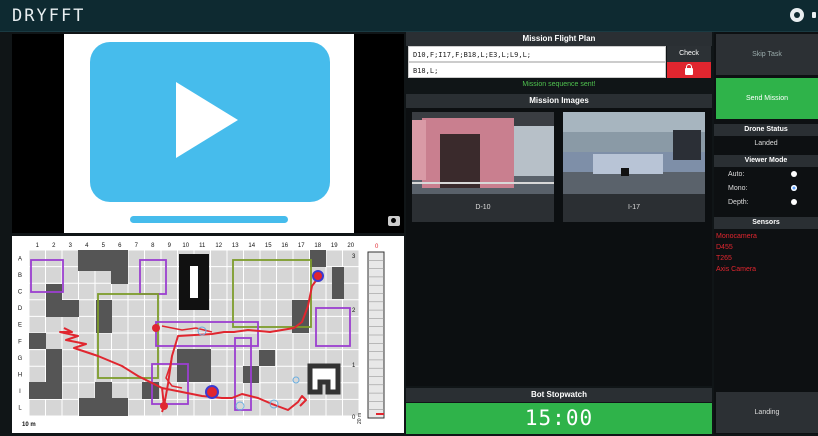  What do you see at coordinates (218, 246) in the screenshot?
I see `map-column-label: 12` at bounding box center [218, 246].